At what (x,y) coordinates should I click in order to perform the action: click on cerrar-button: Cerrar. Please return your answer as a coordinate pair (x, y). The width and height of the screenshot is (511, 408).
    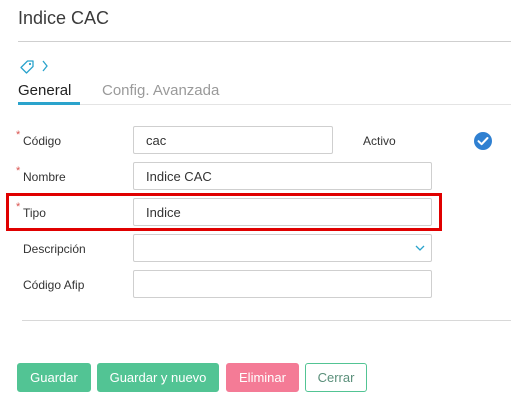
    Looking at the image, I should click on (336, 377).